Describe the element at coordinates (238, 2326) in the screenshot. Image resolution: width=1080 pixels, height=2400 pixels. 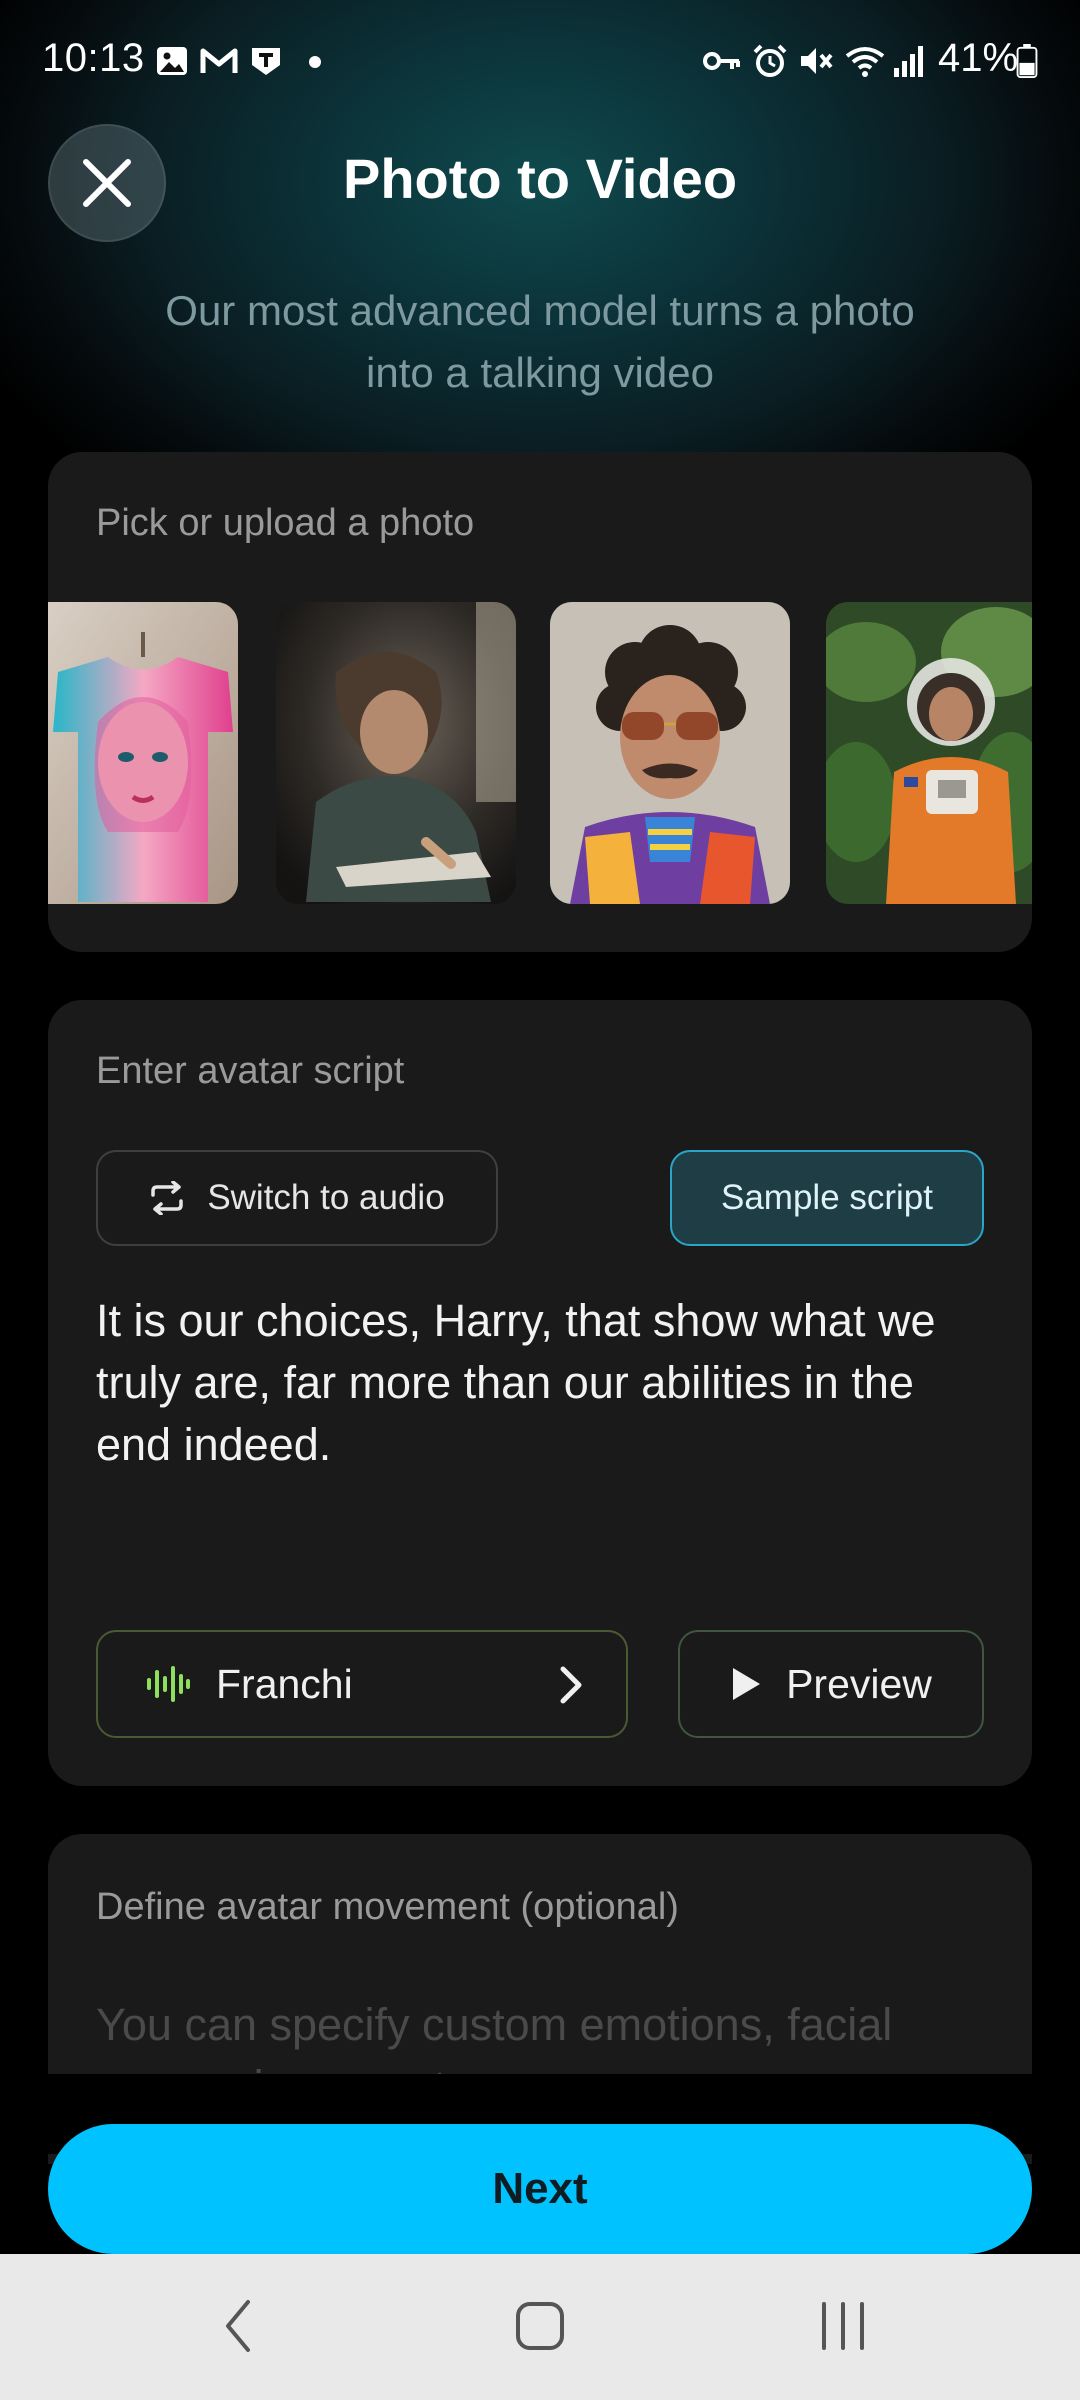
I see `back-icon` at that location.